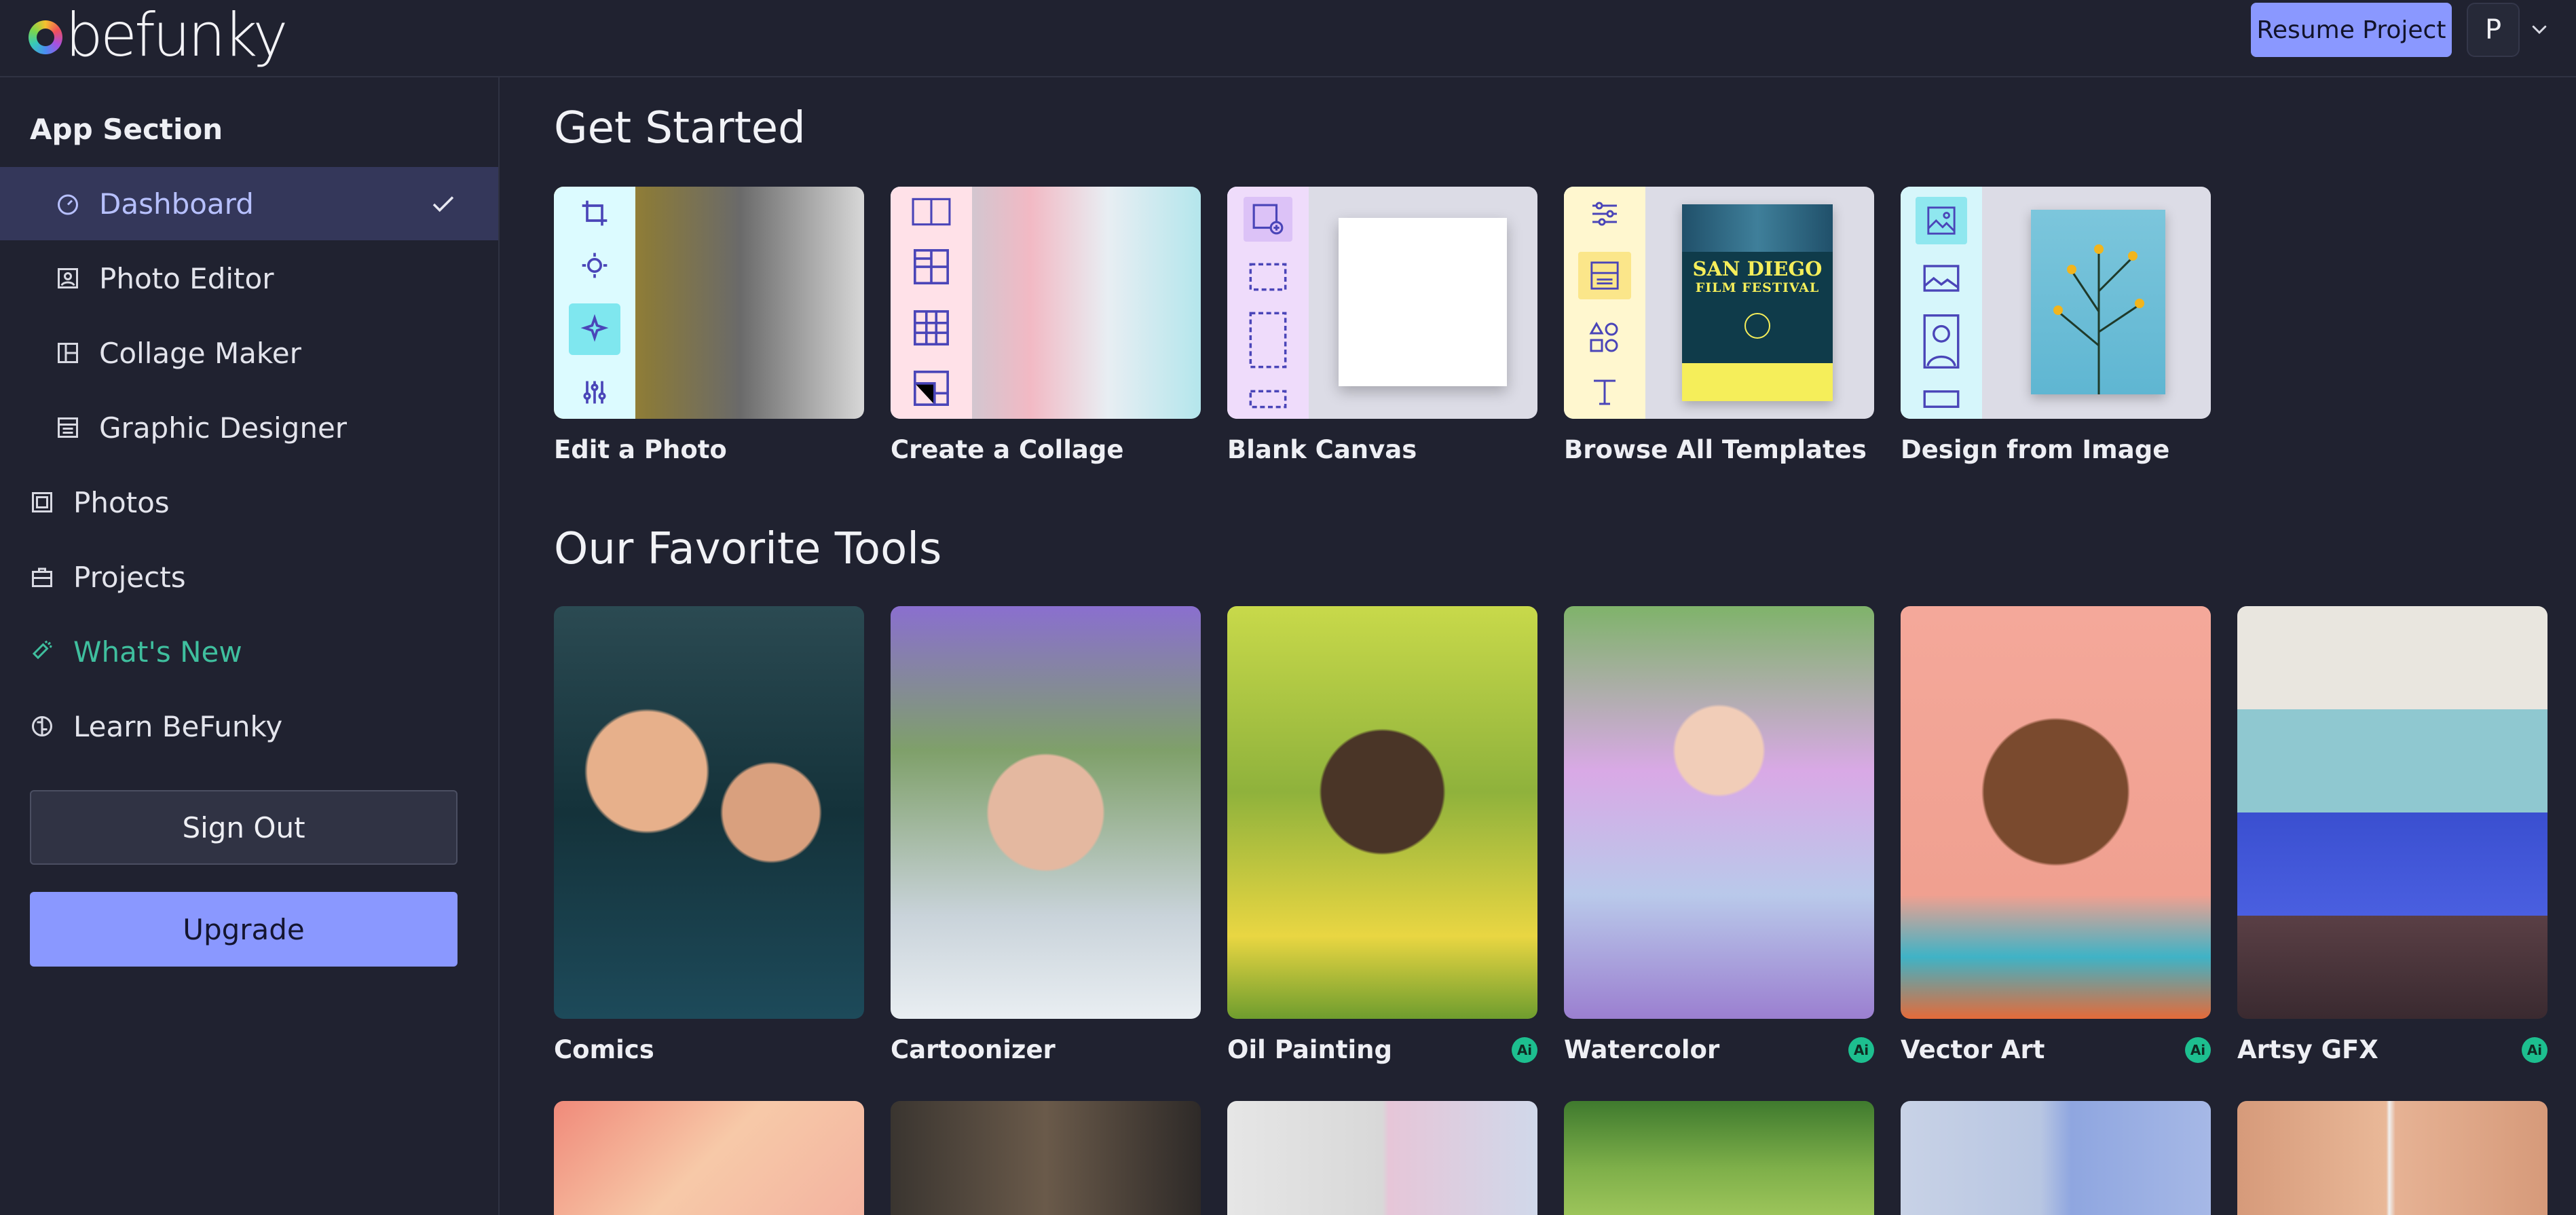 The height and width of the screenshot is (1215, 2576). I want to click on sidebar-item-graphic-designer: Graphic Designer, so click(249, 427).